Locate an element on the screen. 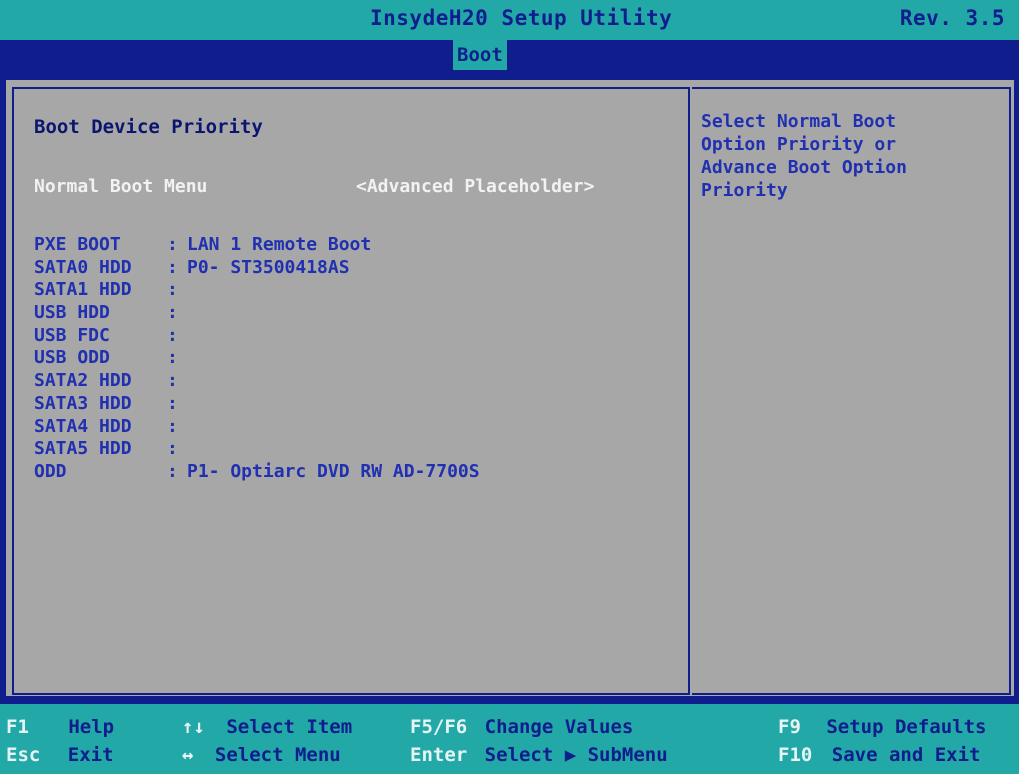 The height and width of the screenshot is (774, 1019). key-action: Change Values is located at coordinates (559, 727).